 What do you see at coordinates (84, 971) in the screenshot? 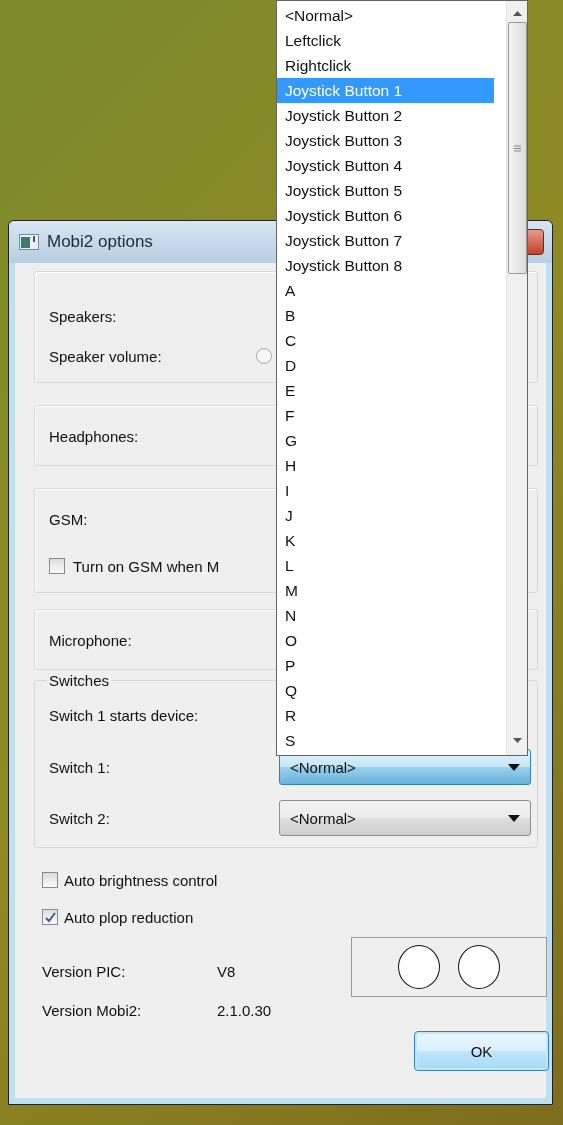
I see `version-label: Version PIC:` at bounding box center [84, 971].